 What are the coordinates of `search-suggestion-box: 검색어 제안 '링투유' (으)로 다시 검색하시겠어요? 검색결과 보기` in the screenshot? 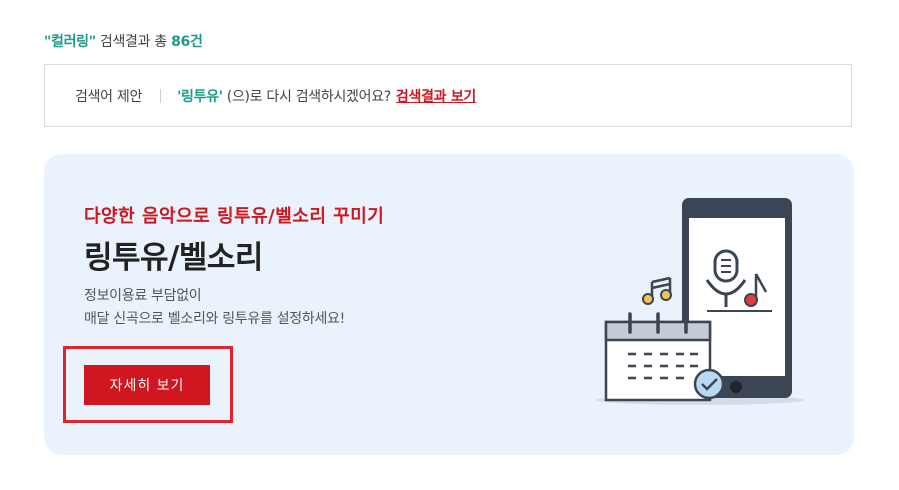 It's located at (448, 95).